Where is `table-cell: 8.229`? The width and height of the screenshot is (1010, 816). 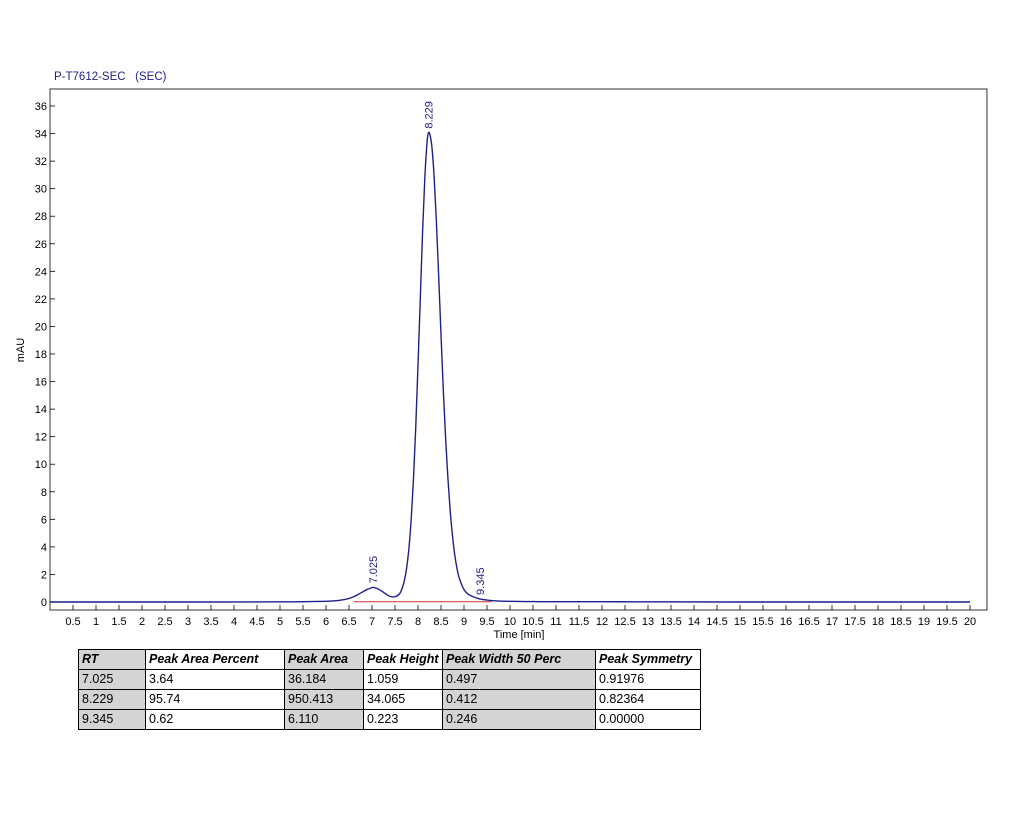 table-cell: 8.229 is located at coordinates (112, 699).